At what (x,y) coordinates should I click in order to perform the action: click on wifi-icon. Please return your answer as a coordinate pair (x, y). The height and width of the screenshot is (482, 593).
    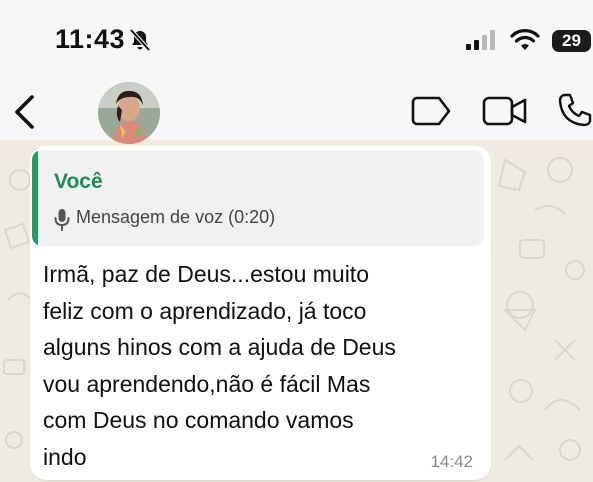
    Looking at the image, I should click on (525, 42).